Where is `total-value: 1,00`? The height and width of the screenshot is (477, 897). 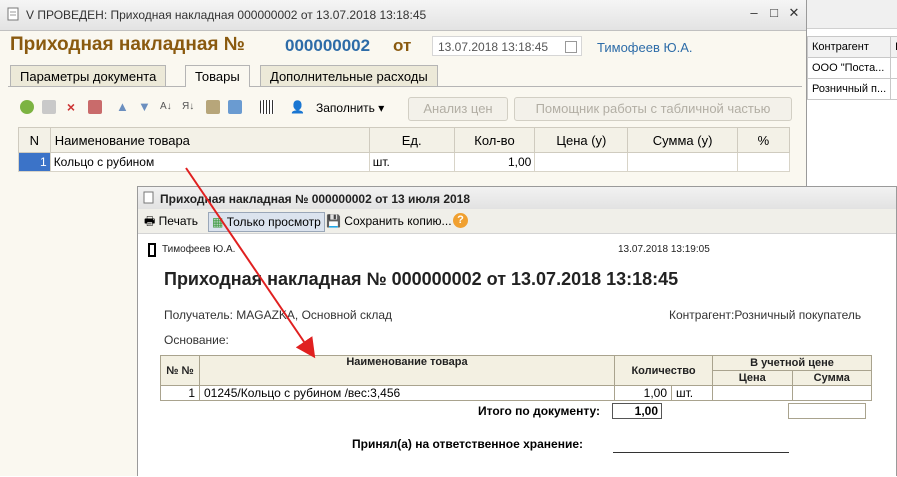 total-value: 1,00 is located at coordinates (637, 411).